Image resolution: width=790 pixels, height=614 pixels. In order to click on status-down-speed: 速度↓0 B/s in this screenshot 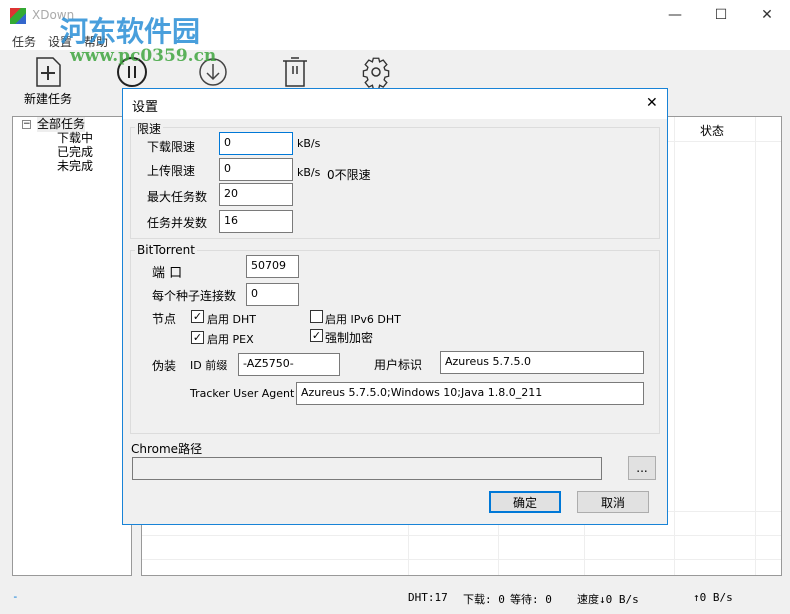, I will do `click(608, 599)`.